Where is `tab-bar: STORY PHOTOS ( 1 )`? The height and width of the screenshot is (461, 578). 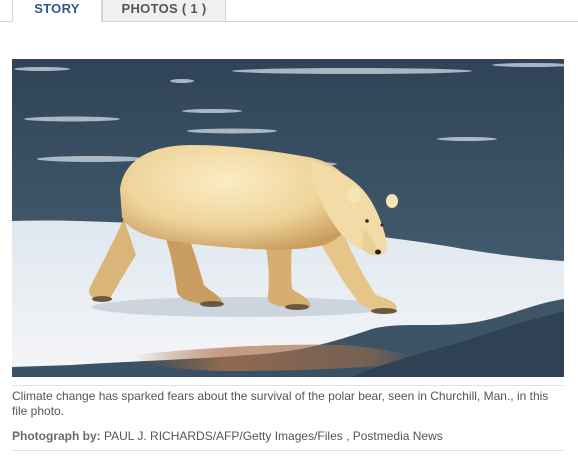
tab-bar: STORY PHOTOS ( 1 ) is located at coordinates (289, 11).